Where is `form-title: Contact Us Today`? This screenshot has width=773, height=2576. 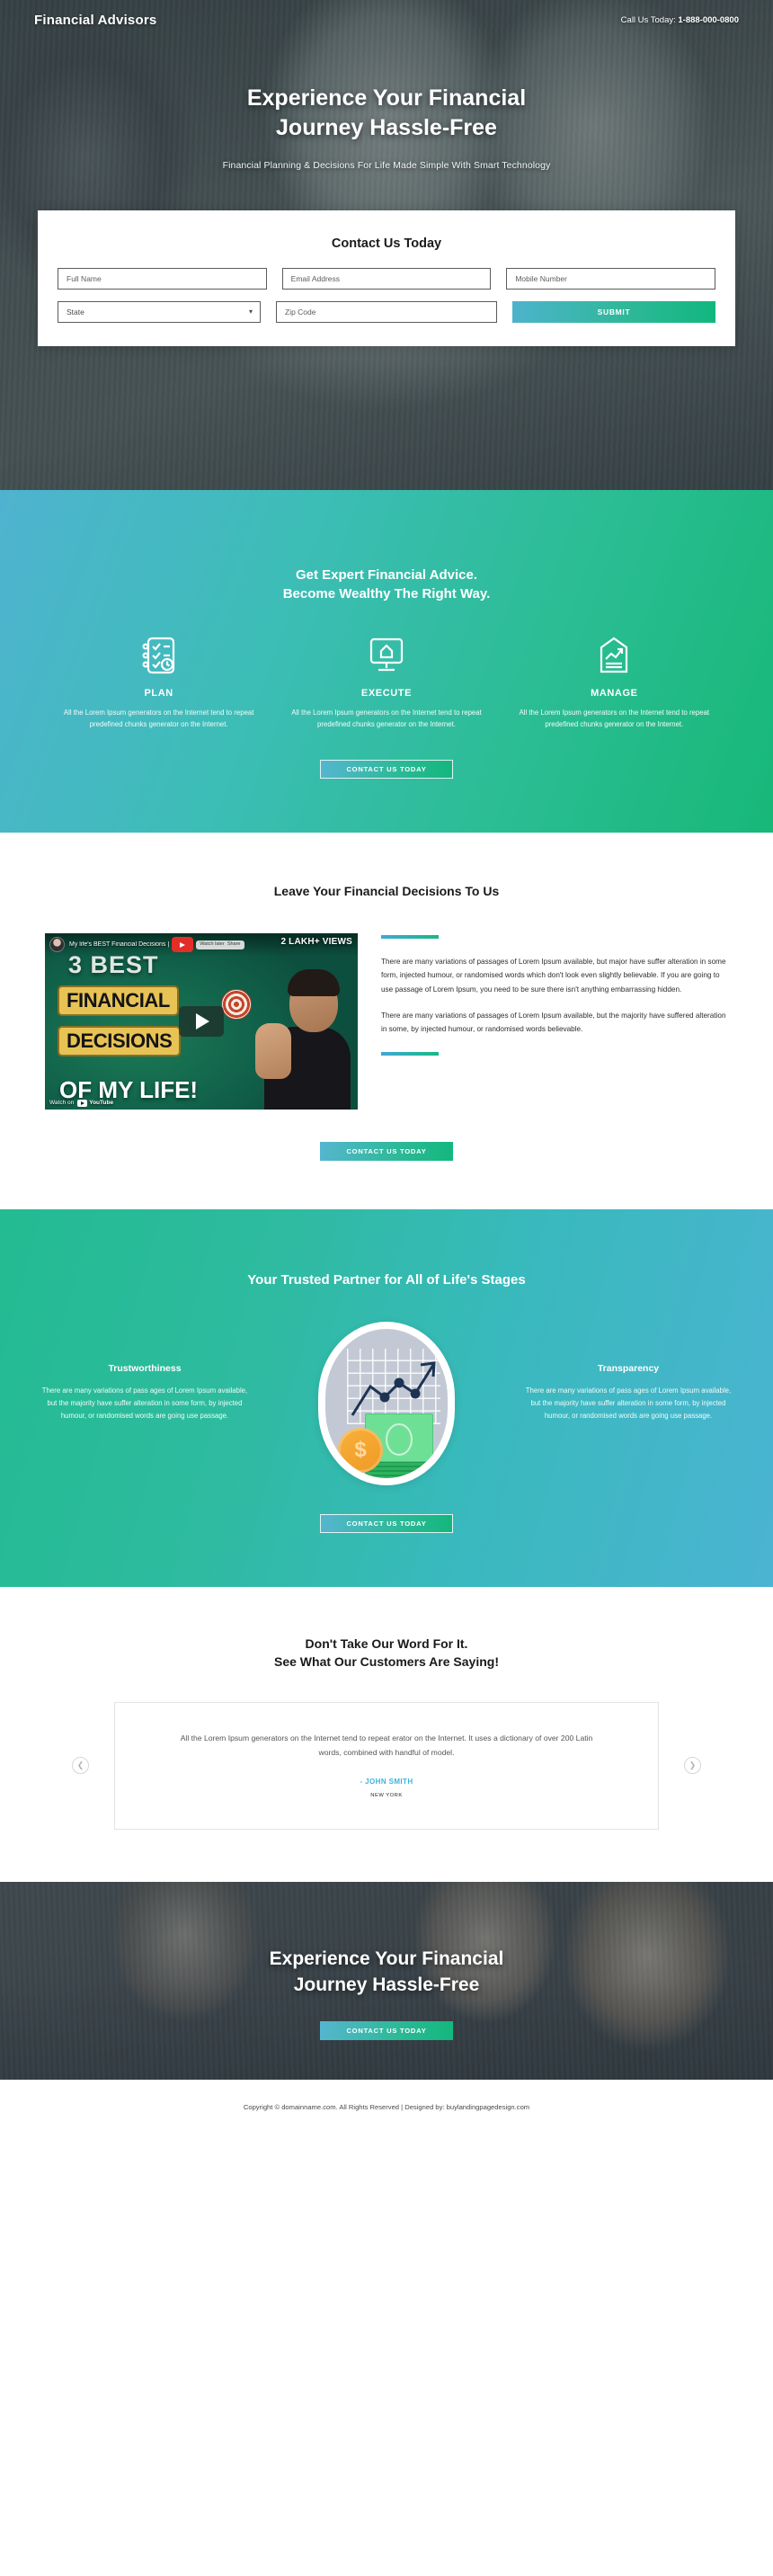 form-title: Contact Us Today is located at coordinates (386, 244).